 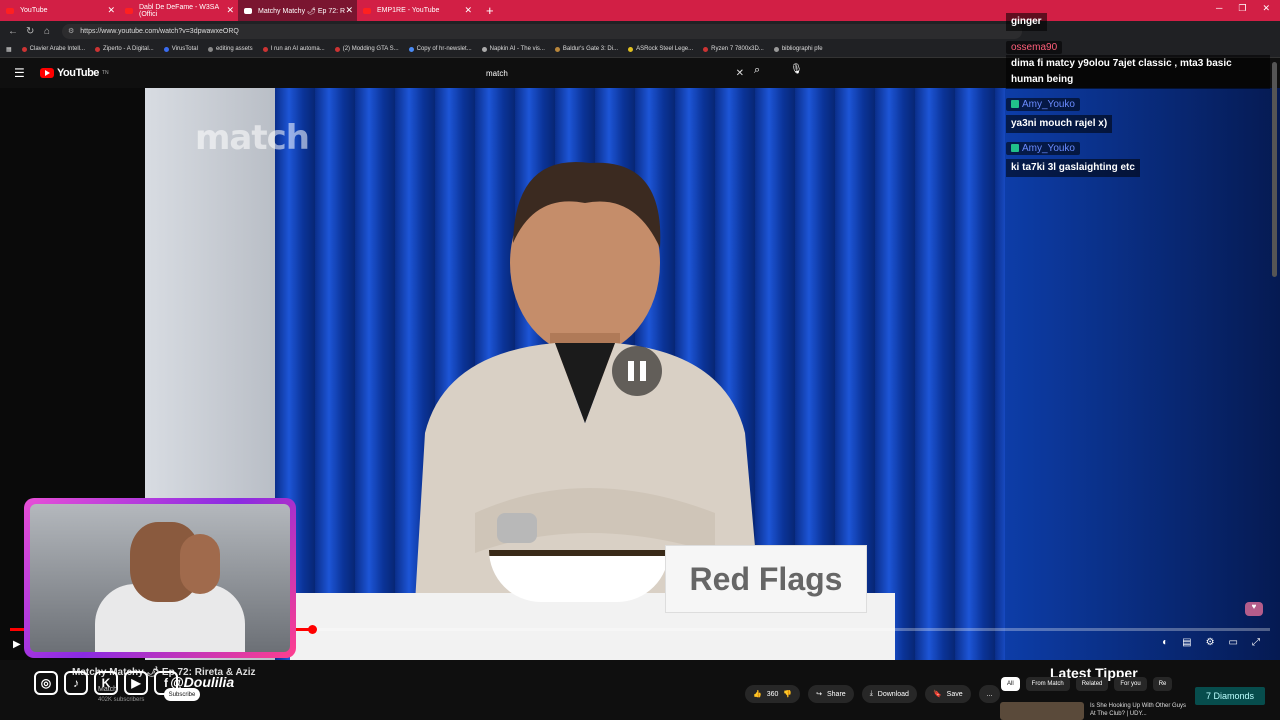 What do you see at coordinates (787, 694) in the screenshot?
I see `thumbs-down-icon: 👎` at bounding box center [787, 694].